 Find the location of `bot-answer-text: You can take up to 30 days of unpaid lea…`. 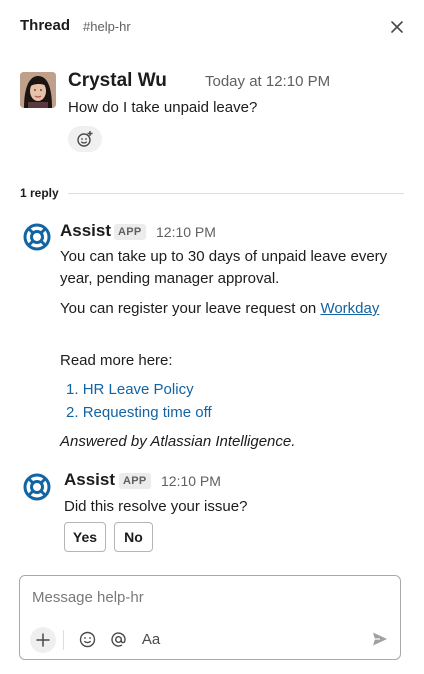

bot-answer-text: You can take up to 30 days of unpaid lea… is located at coordinates (224, 267).